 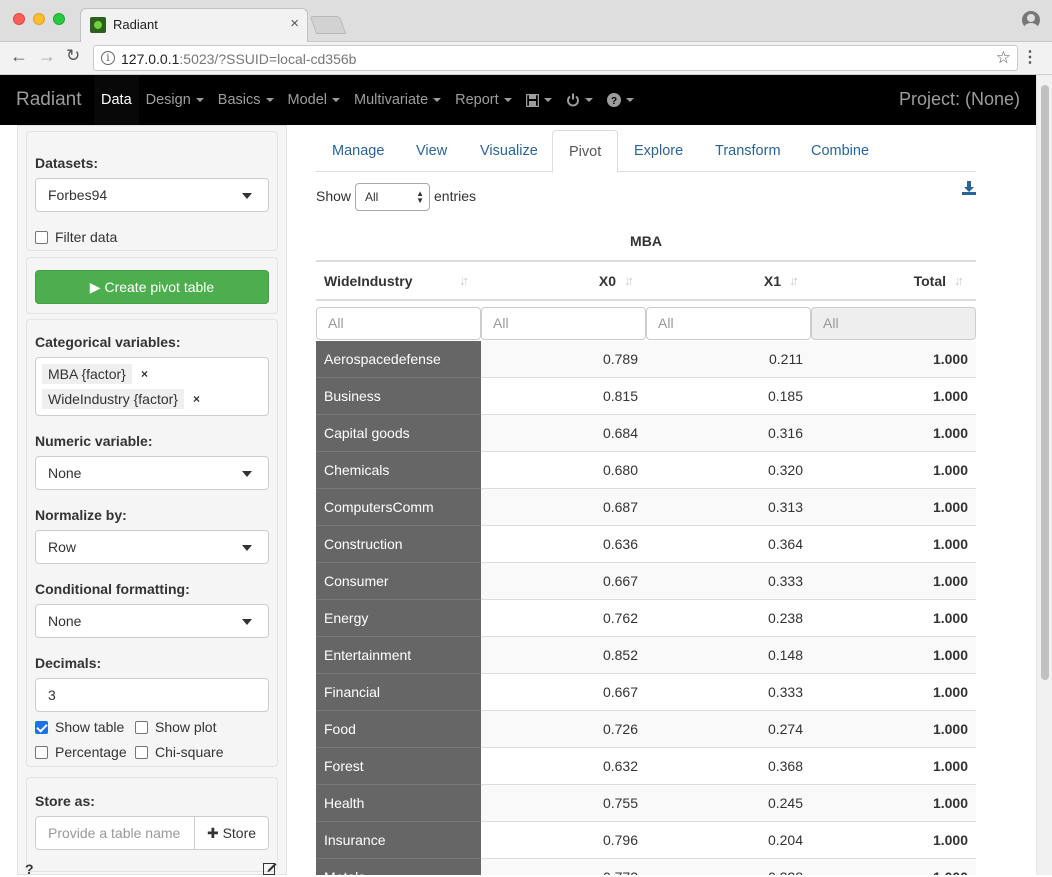 I want to click on zoom-window-button, so click(x=59, y=19).